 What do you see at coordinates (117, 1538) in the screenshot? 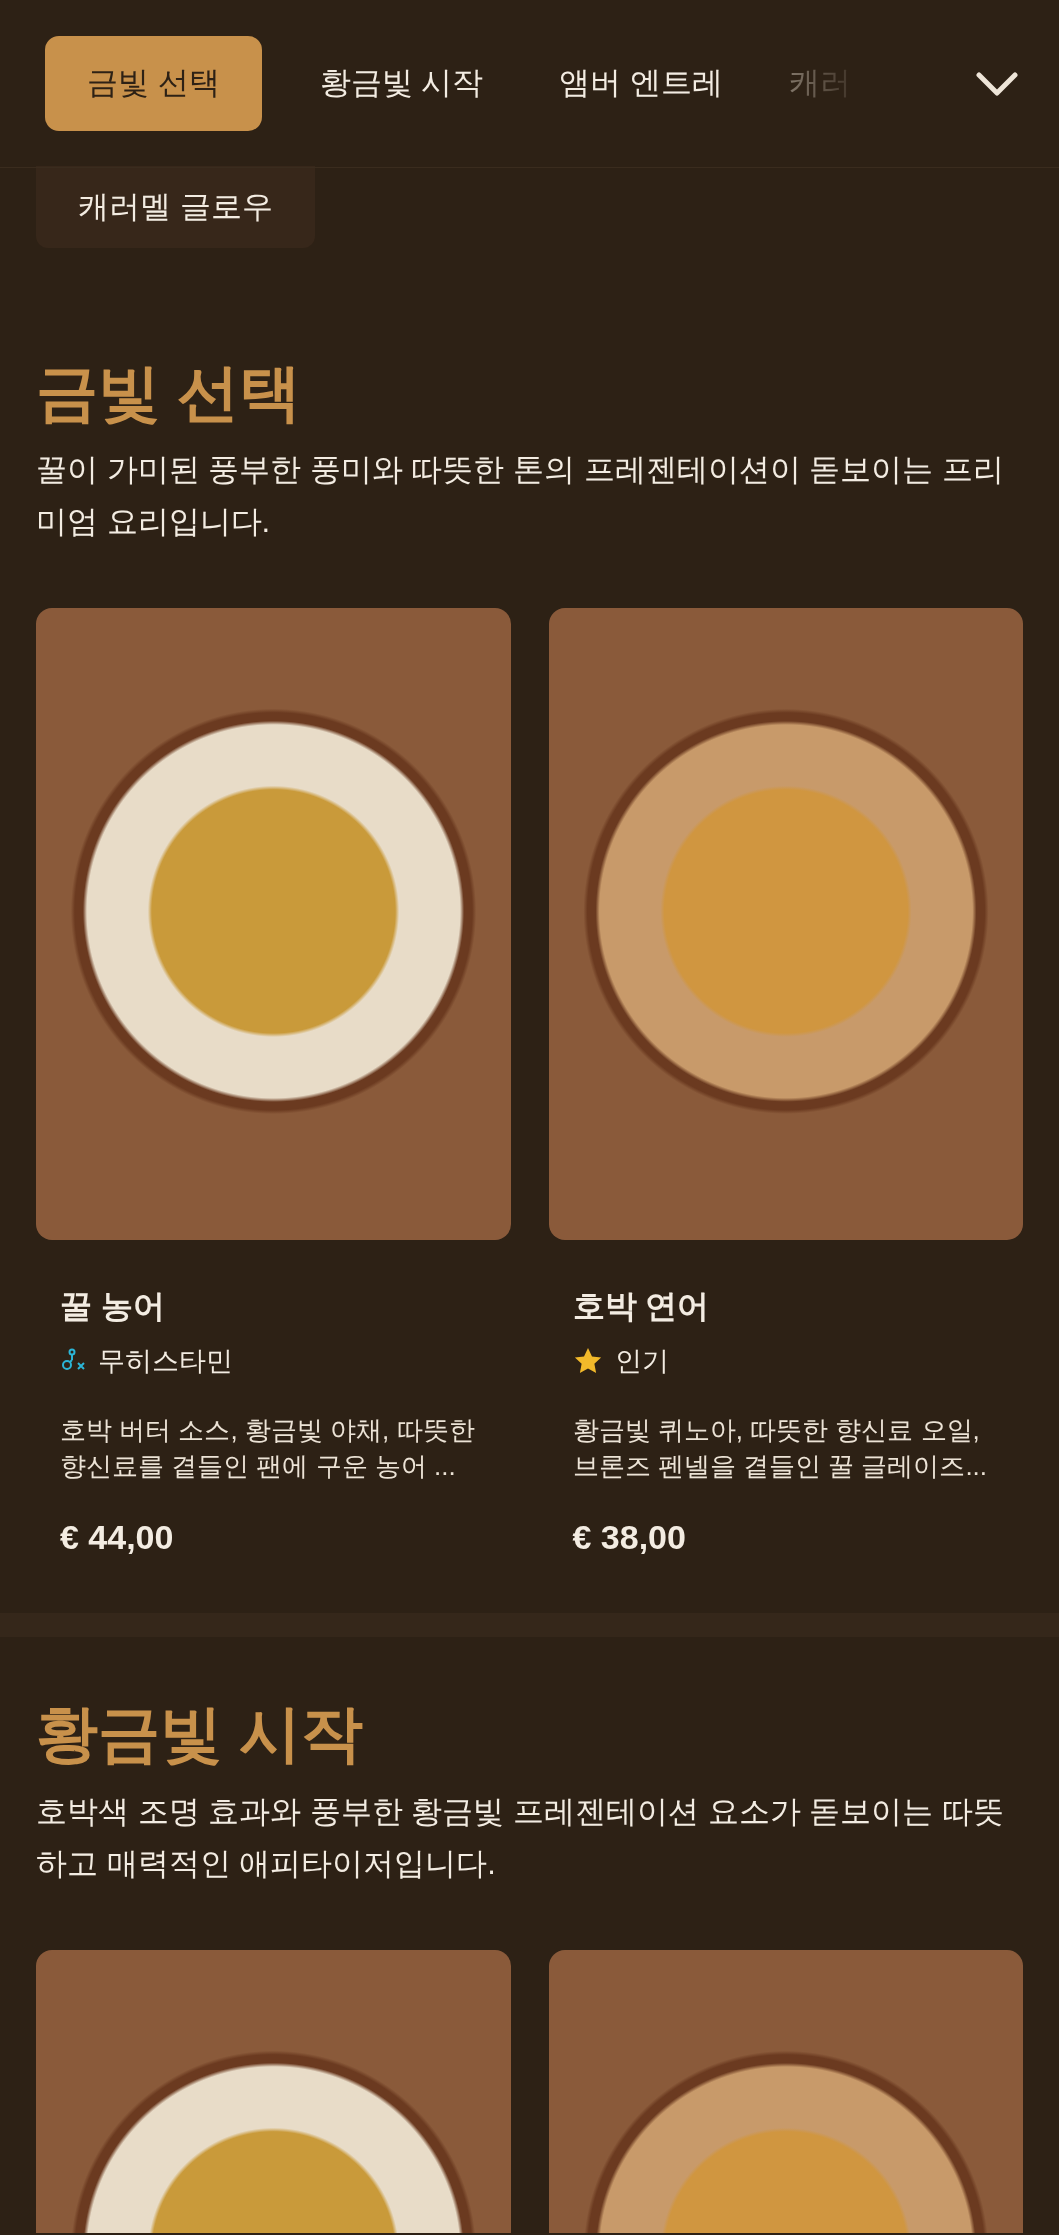
I see `dish-price: € 44,00` at bounding box center [117, 1538].